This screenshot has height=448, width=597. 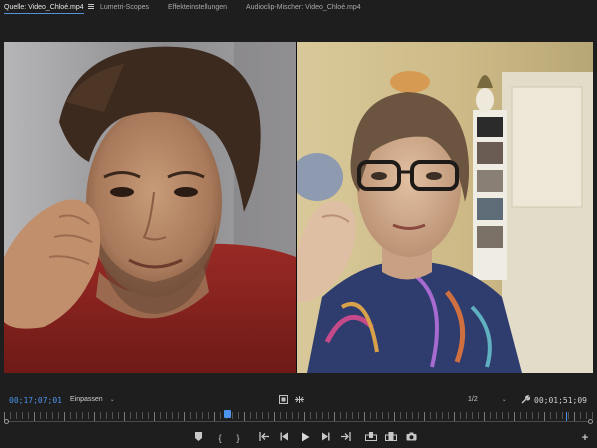 I want to click on export-frame-button, so click(x=411, y=438).